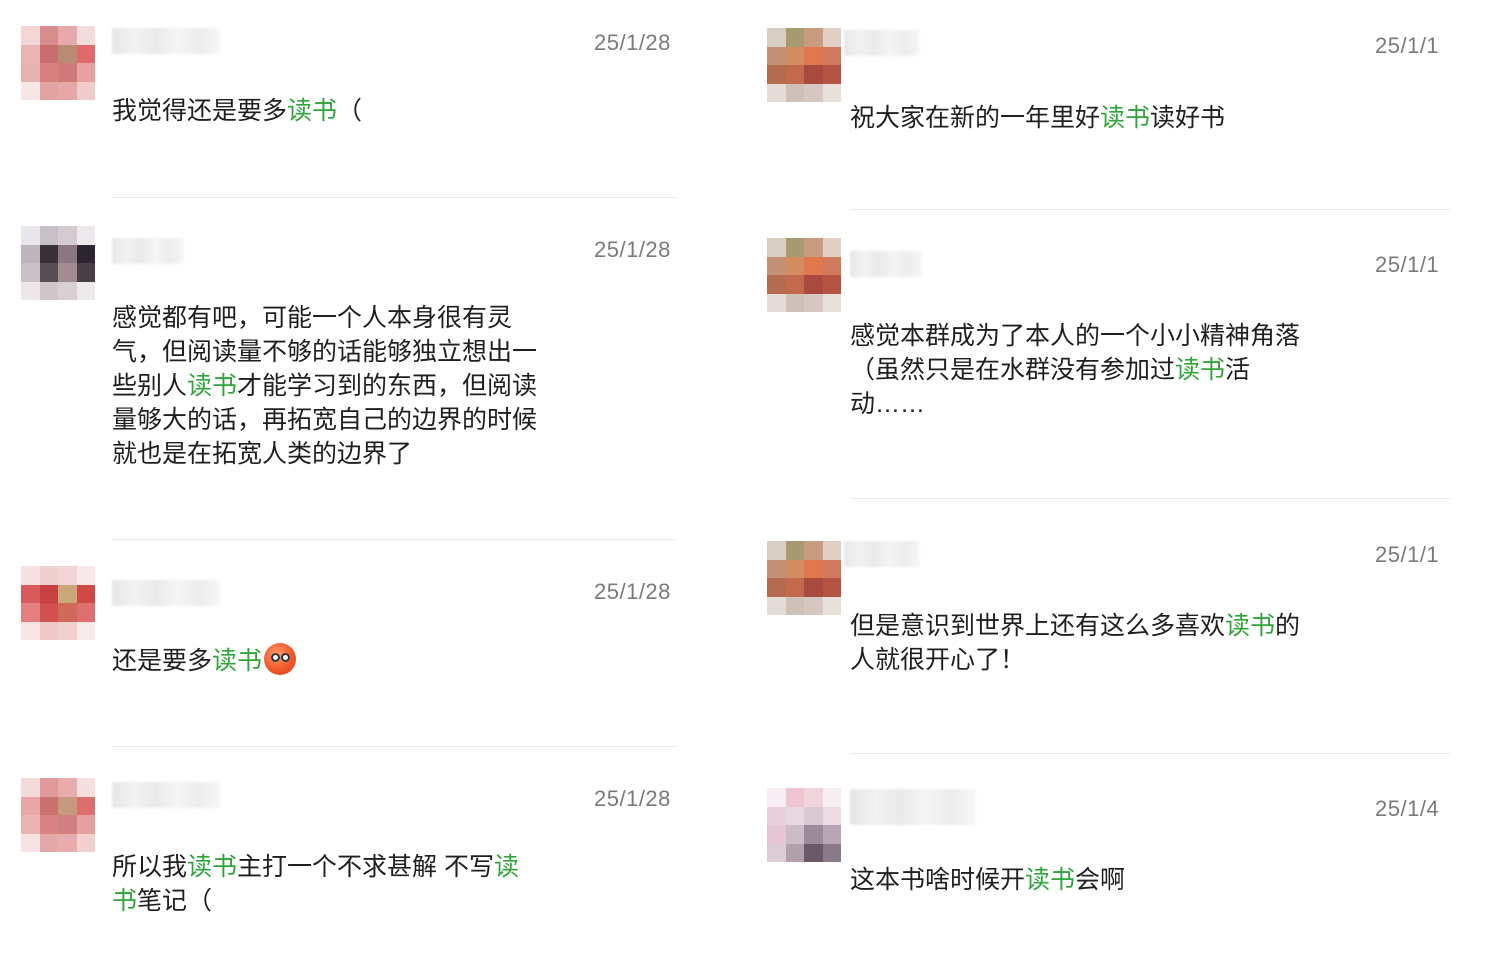  What do you see at coordinates (237, 111) in the screenshot?
I see `message-text: 我觉得还是要多读书（` at bounding box center [237, 111].